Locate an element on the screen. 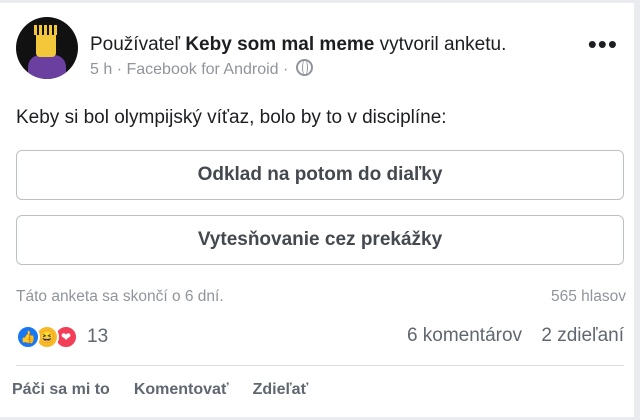 The width and height of the screenshot is (640, 420). post-time: 5 h is located at coordinates (101, 69).